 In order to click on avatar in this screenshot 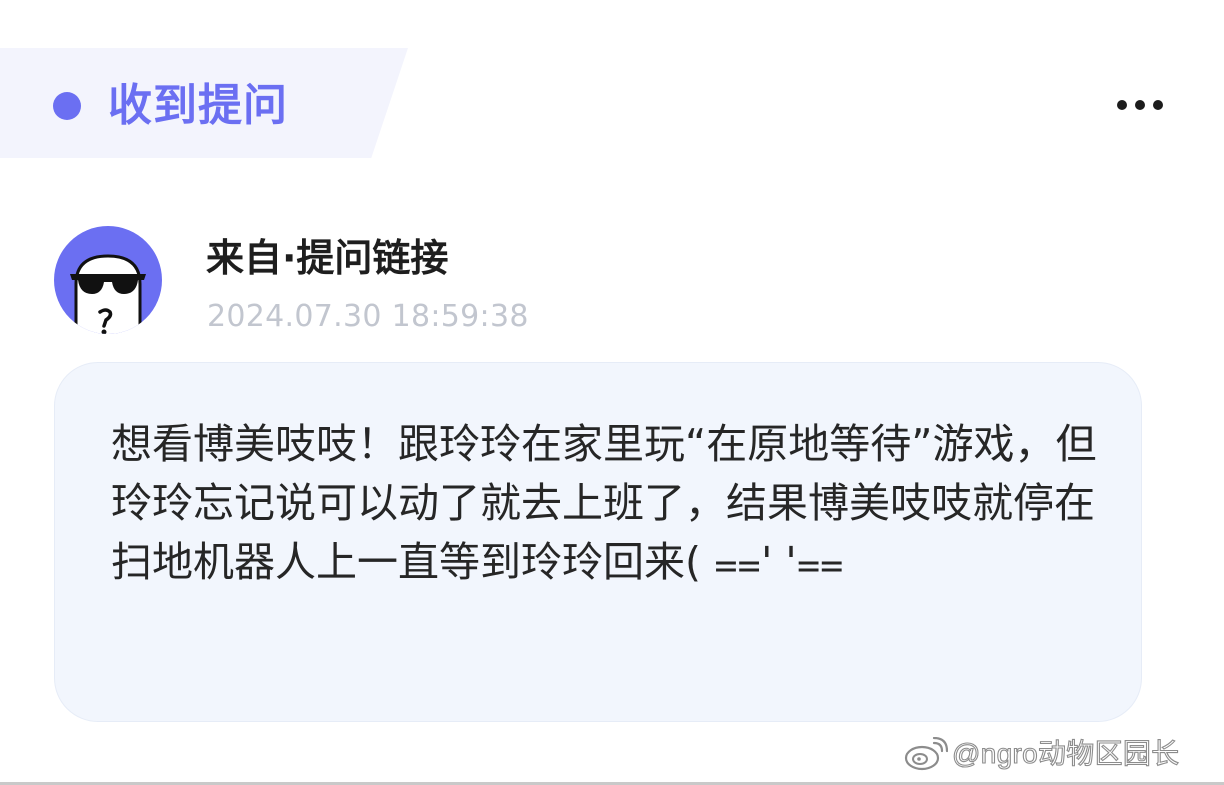, I will do `click(108, 280)`.